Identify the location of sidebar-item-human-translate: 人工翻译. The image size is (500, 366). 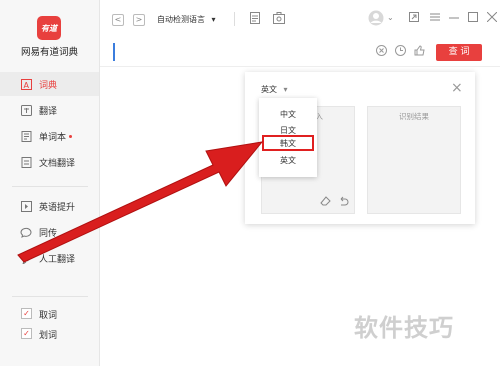
(49, 258).